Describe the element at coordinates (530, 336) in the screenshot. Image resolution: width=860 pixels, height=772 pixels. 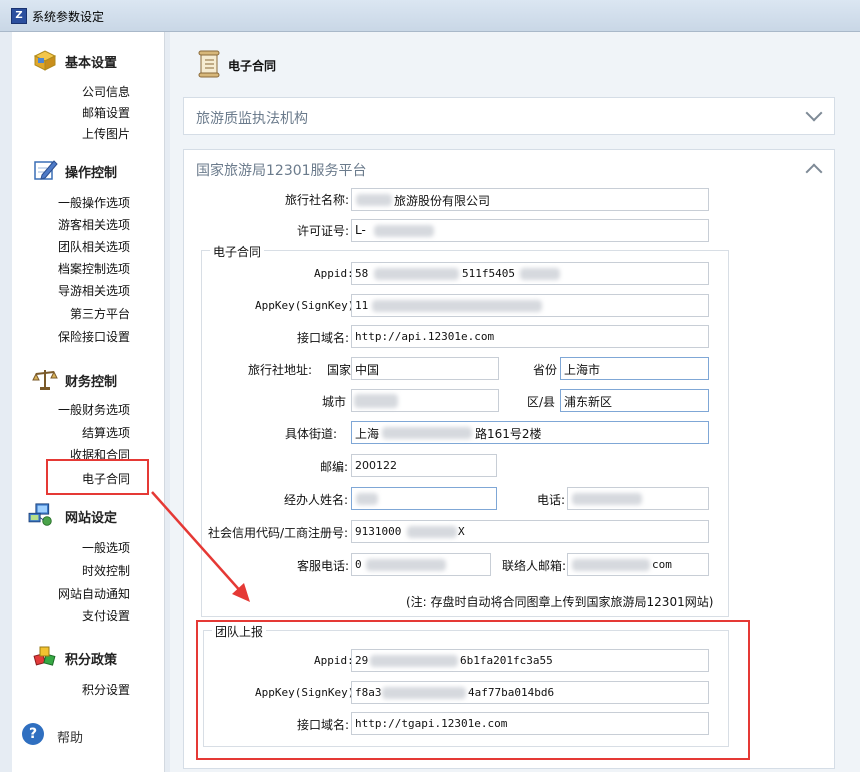
I see `domain-input: http://api.12301e.com` at that location.